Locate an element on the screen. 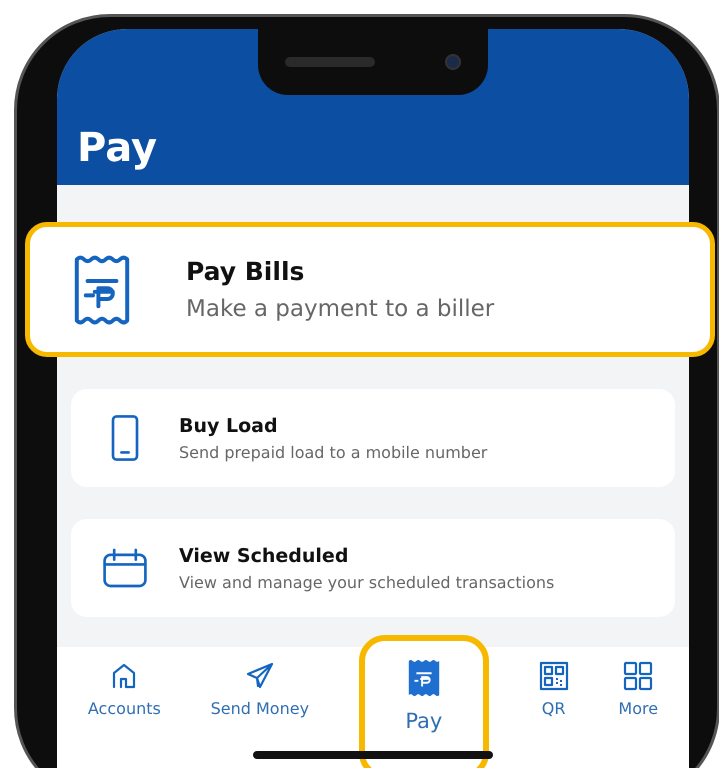 This screenshot has height=768, width=719. card-subtitle: View and manage your scheduled transactions is located at coordinates (366, 582).